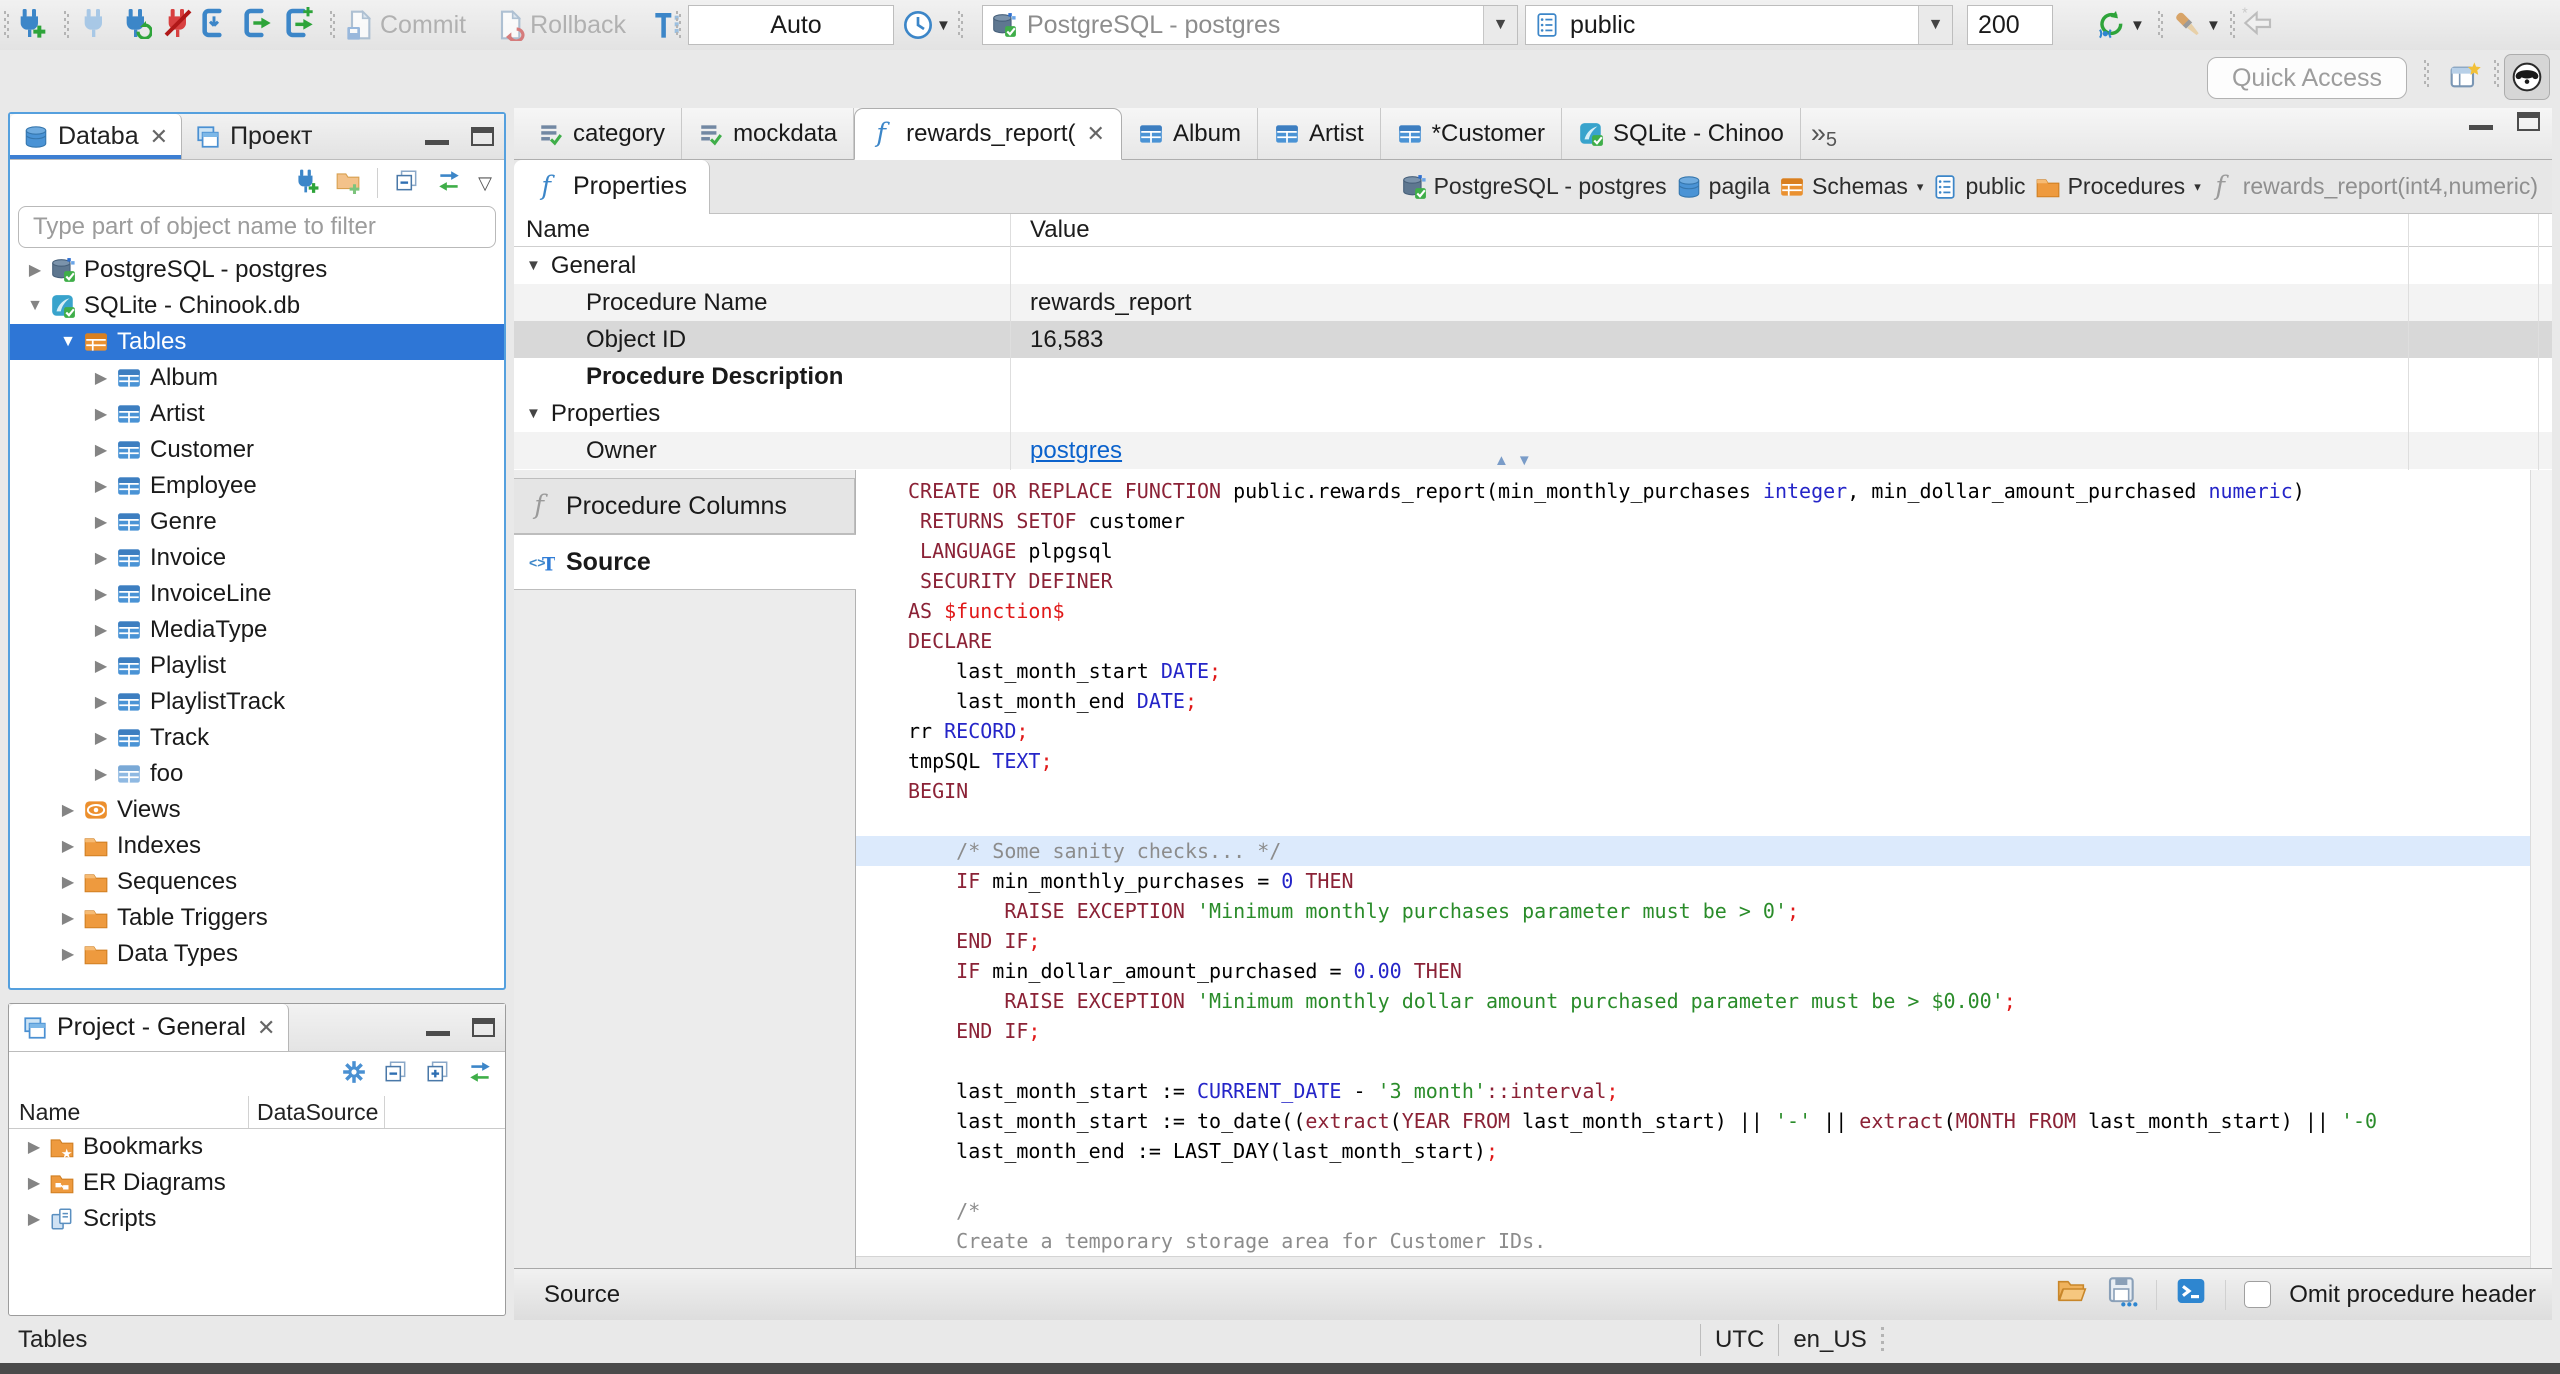 This screenshot has height=1374, width=2560. What do you see at coordinates (1533, 302) in the screenshot?
I see `grid-row-procedure-name: Procedure Name rewards_report` at bounding box center [1533, 302].